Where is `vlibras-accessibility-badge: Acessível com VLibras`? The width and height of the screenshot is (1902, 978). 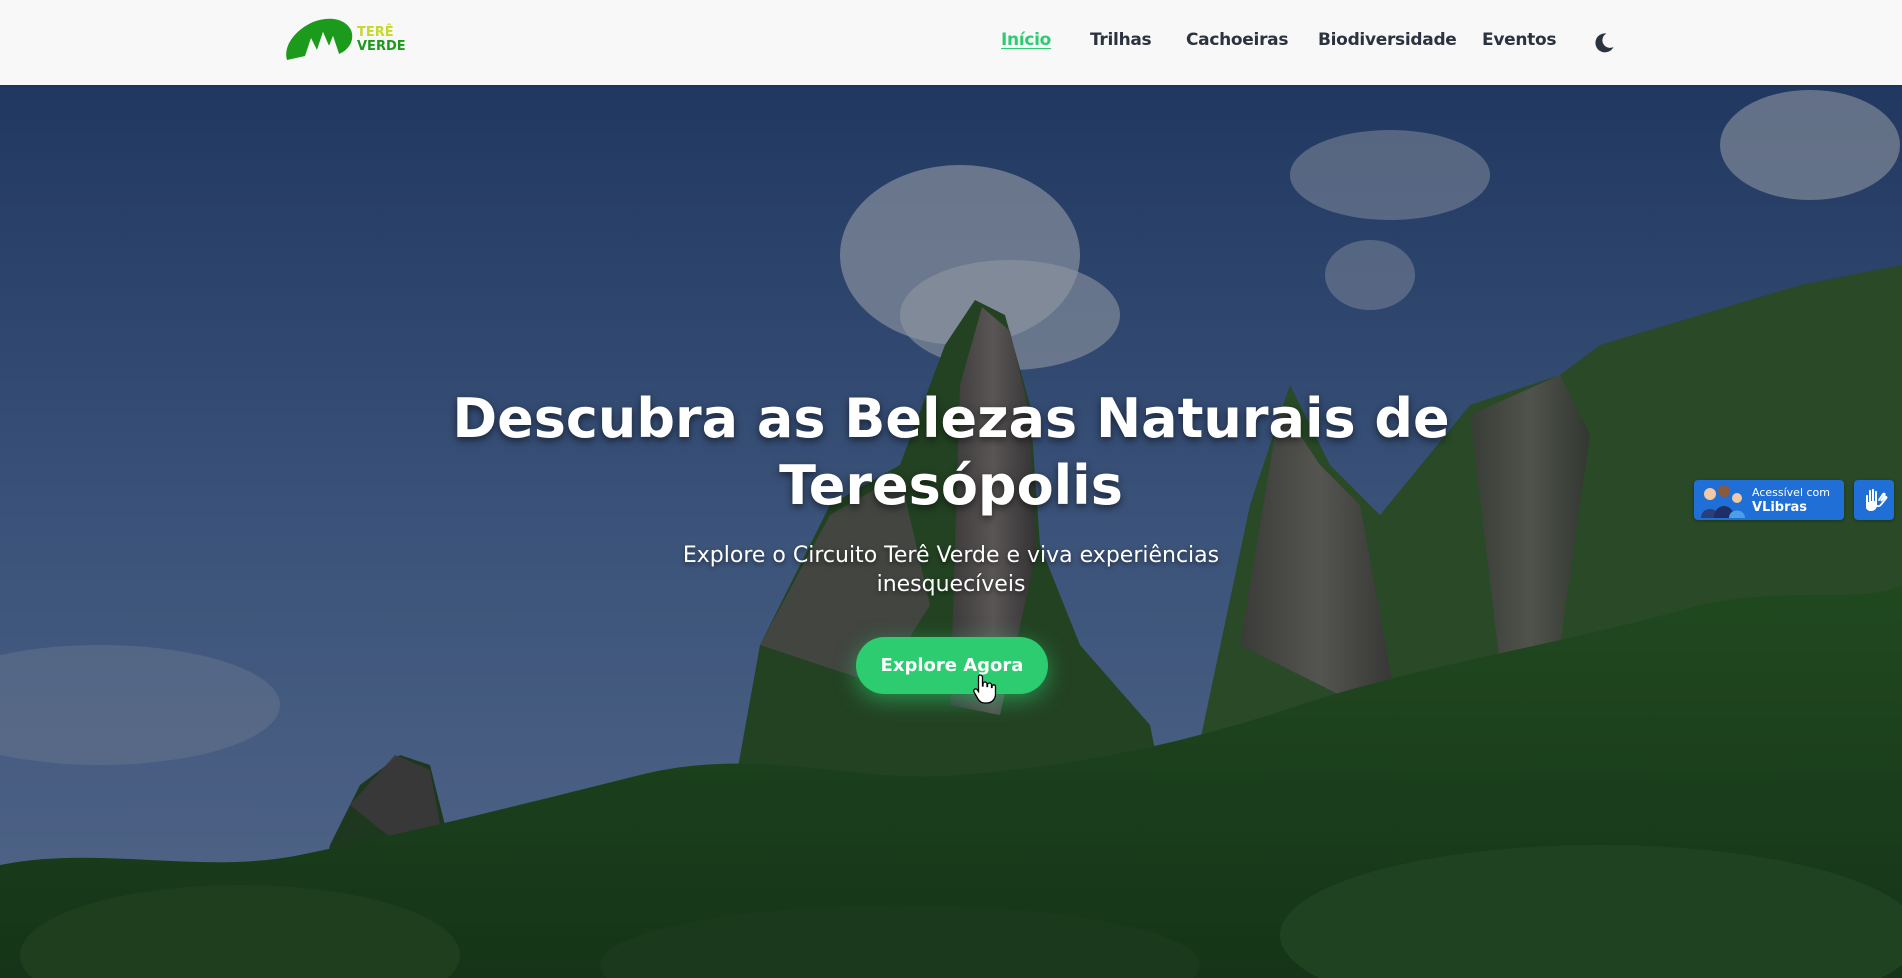
vlibras-accessibility-badge: Acessível com VLibras is located at coordinates (1769, 500).